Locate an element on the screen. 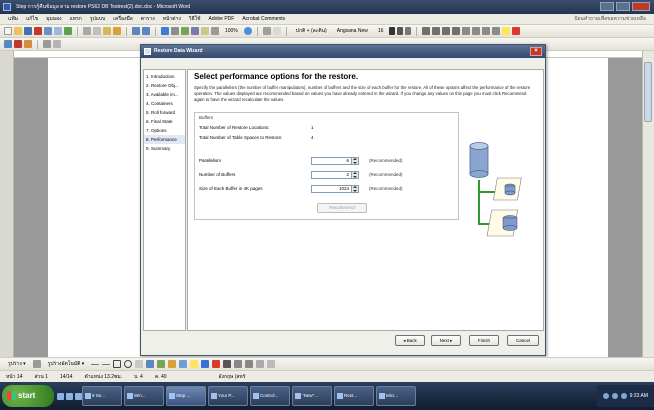 The image size is (654, 410). wizard-step-item: 8. Performance is located at coordinates (164, 139).